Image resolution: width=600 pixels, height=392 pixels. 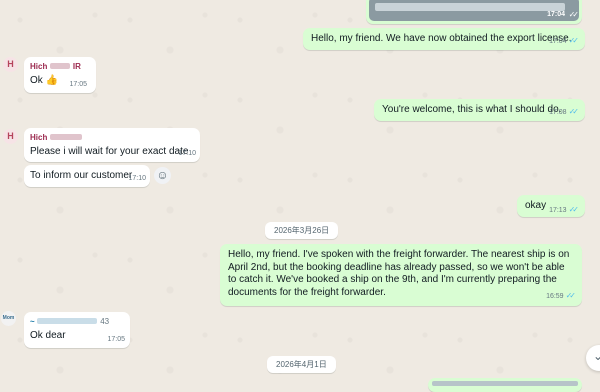 I want to click on attachment-message-bubble: 17:04 ✓✓, so click(x=474, y=12).